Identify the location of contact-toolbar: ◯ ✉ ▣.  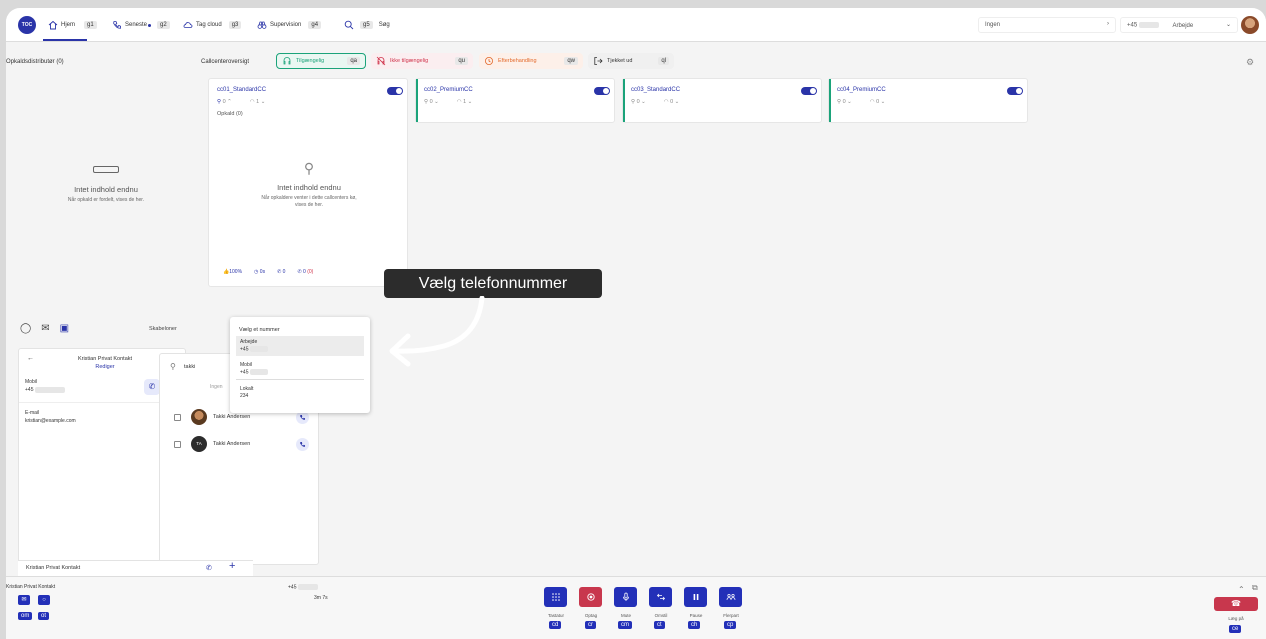
(44, 328).